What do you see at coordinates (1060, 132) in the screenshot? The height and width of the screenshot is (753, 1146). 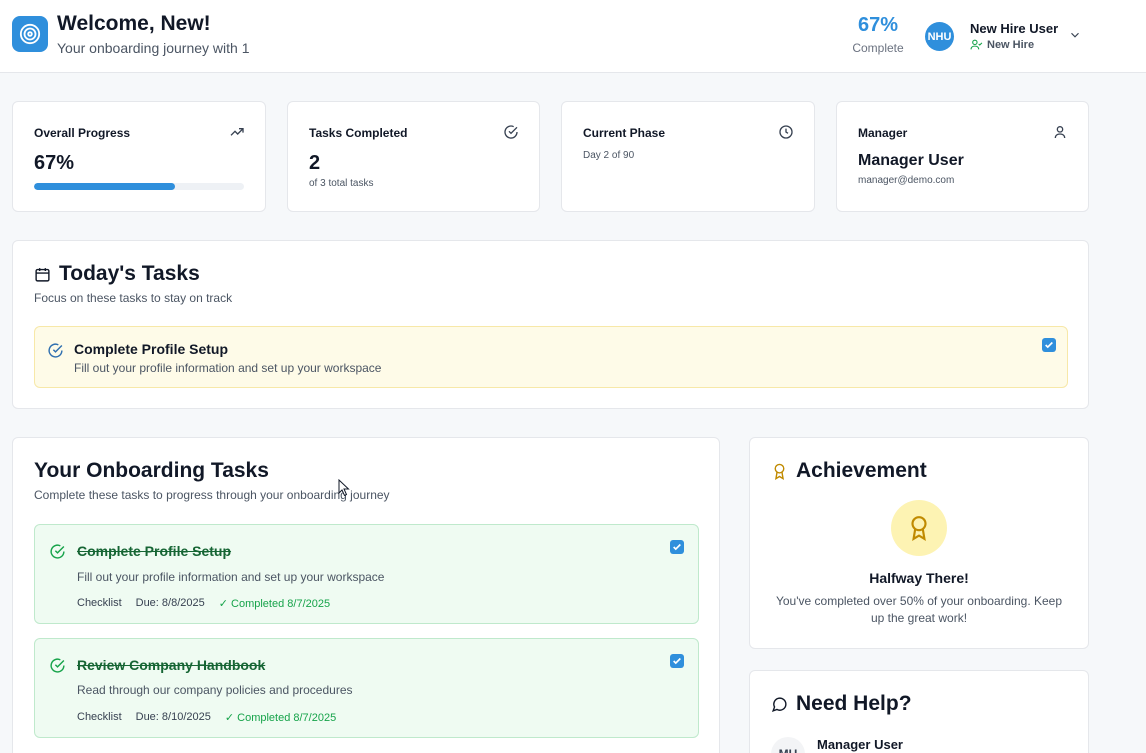 I see `user-icon` at bounding box center [1060, 132].